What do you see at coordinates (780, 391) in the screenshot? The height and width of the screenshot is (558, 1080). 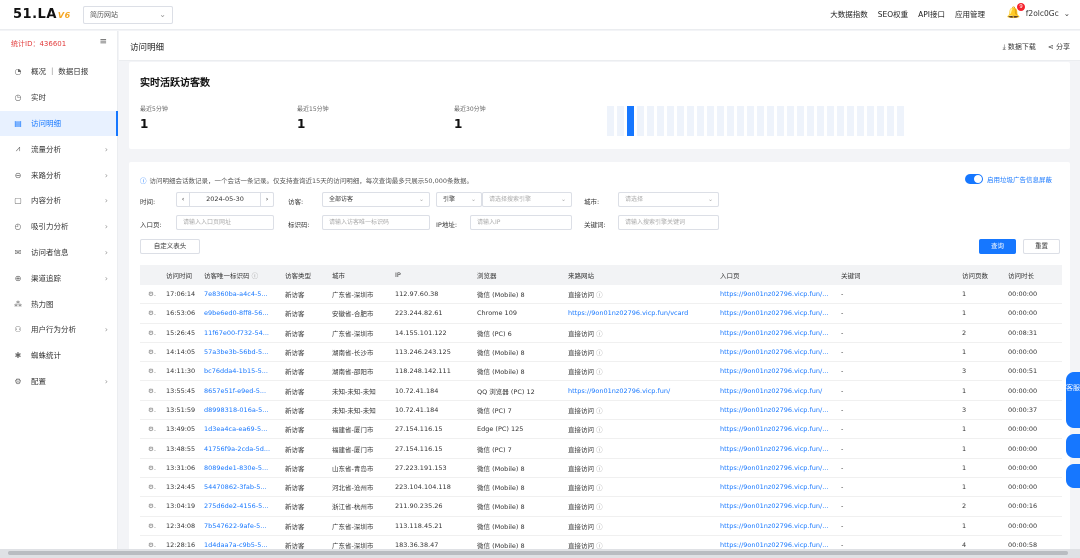 I see `cell-entry: https://9on01nz02796.vicp.fun/` at bounding box center [780, 391].